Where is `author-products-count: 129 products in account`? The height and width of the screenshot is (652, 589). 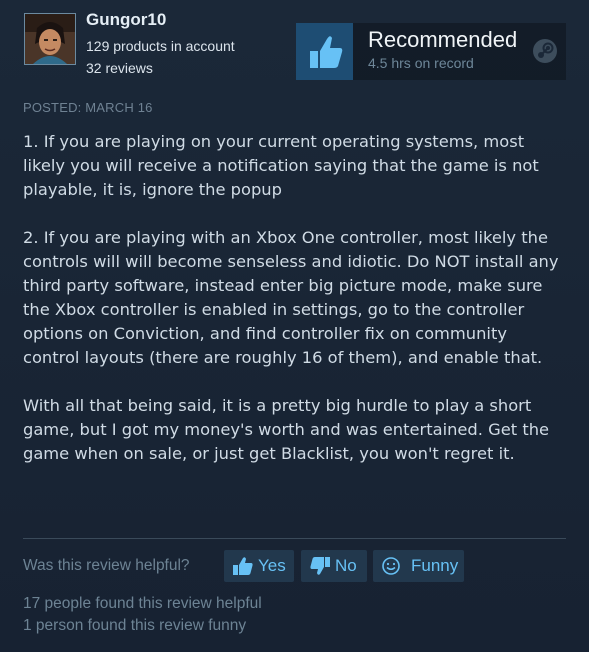 author-products-count: 129 products in account is located at coordinates (160, 46).